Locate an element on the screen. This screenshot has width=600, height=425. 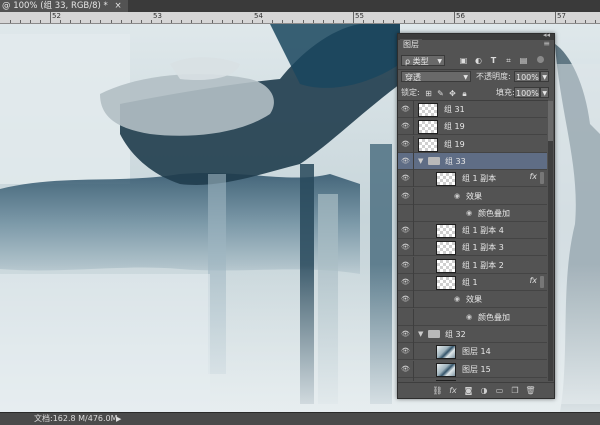
shape-filter-icon: ⌗ is located at coordinates (508, 60).